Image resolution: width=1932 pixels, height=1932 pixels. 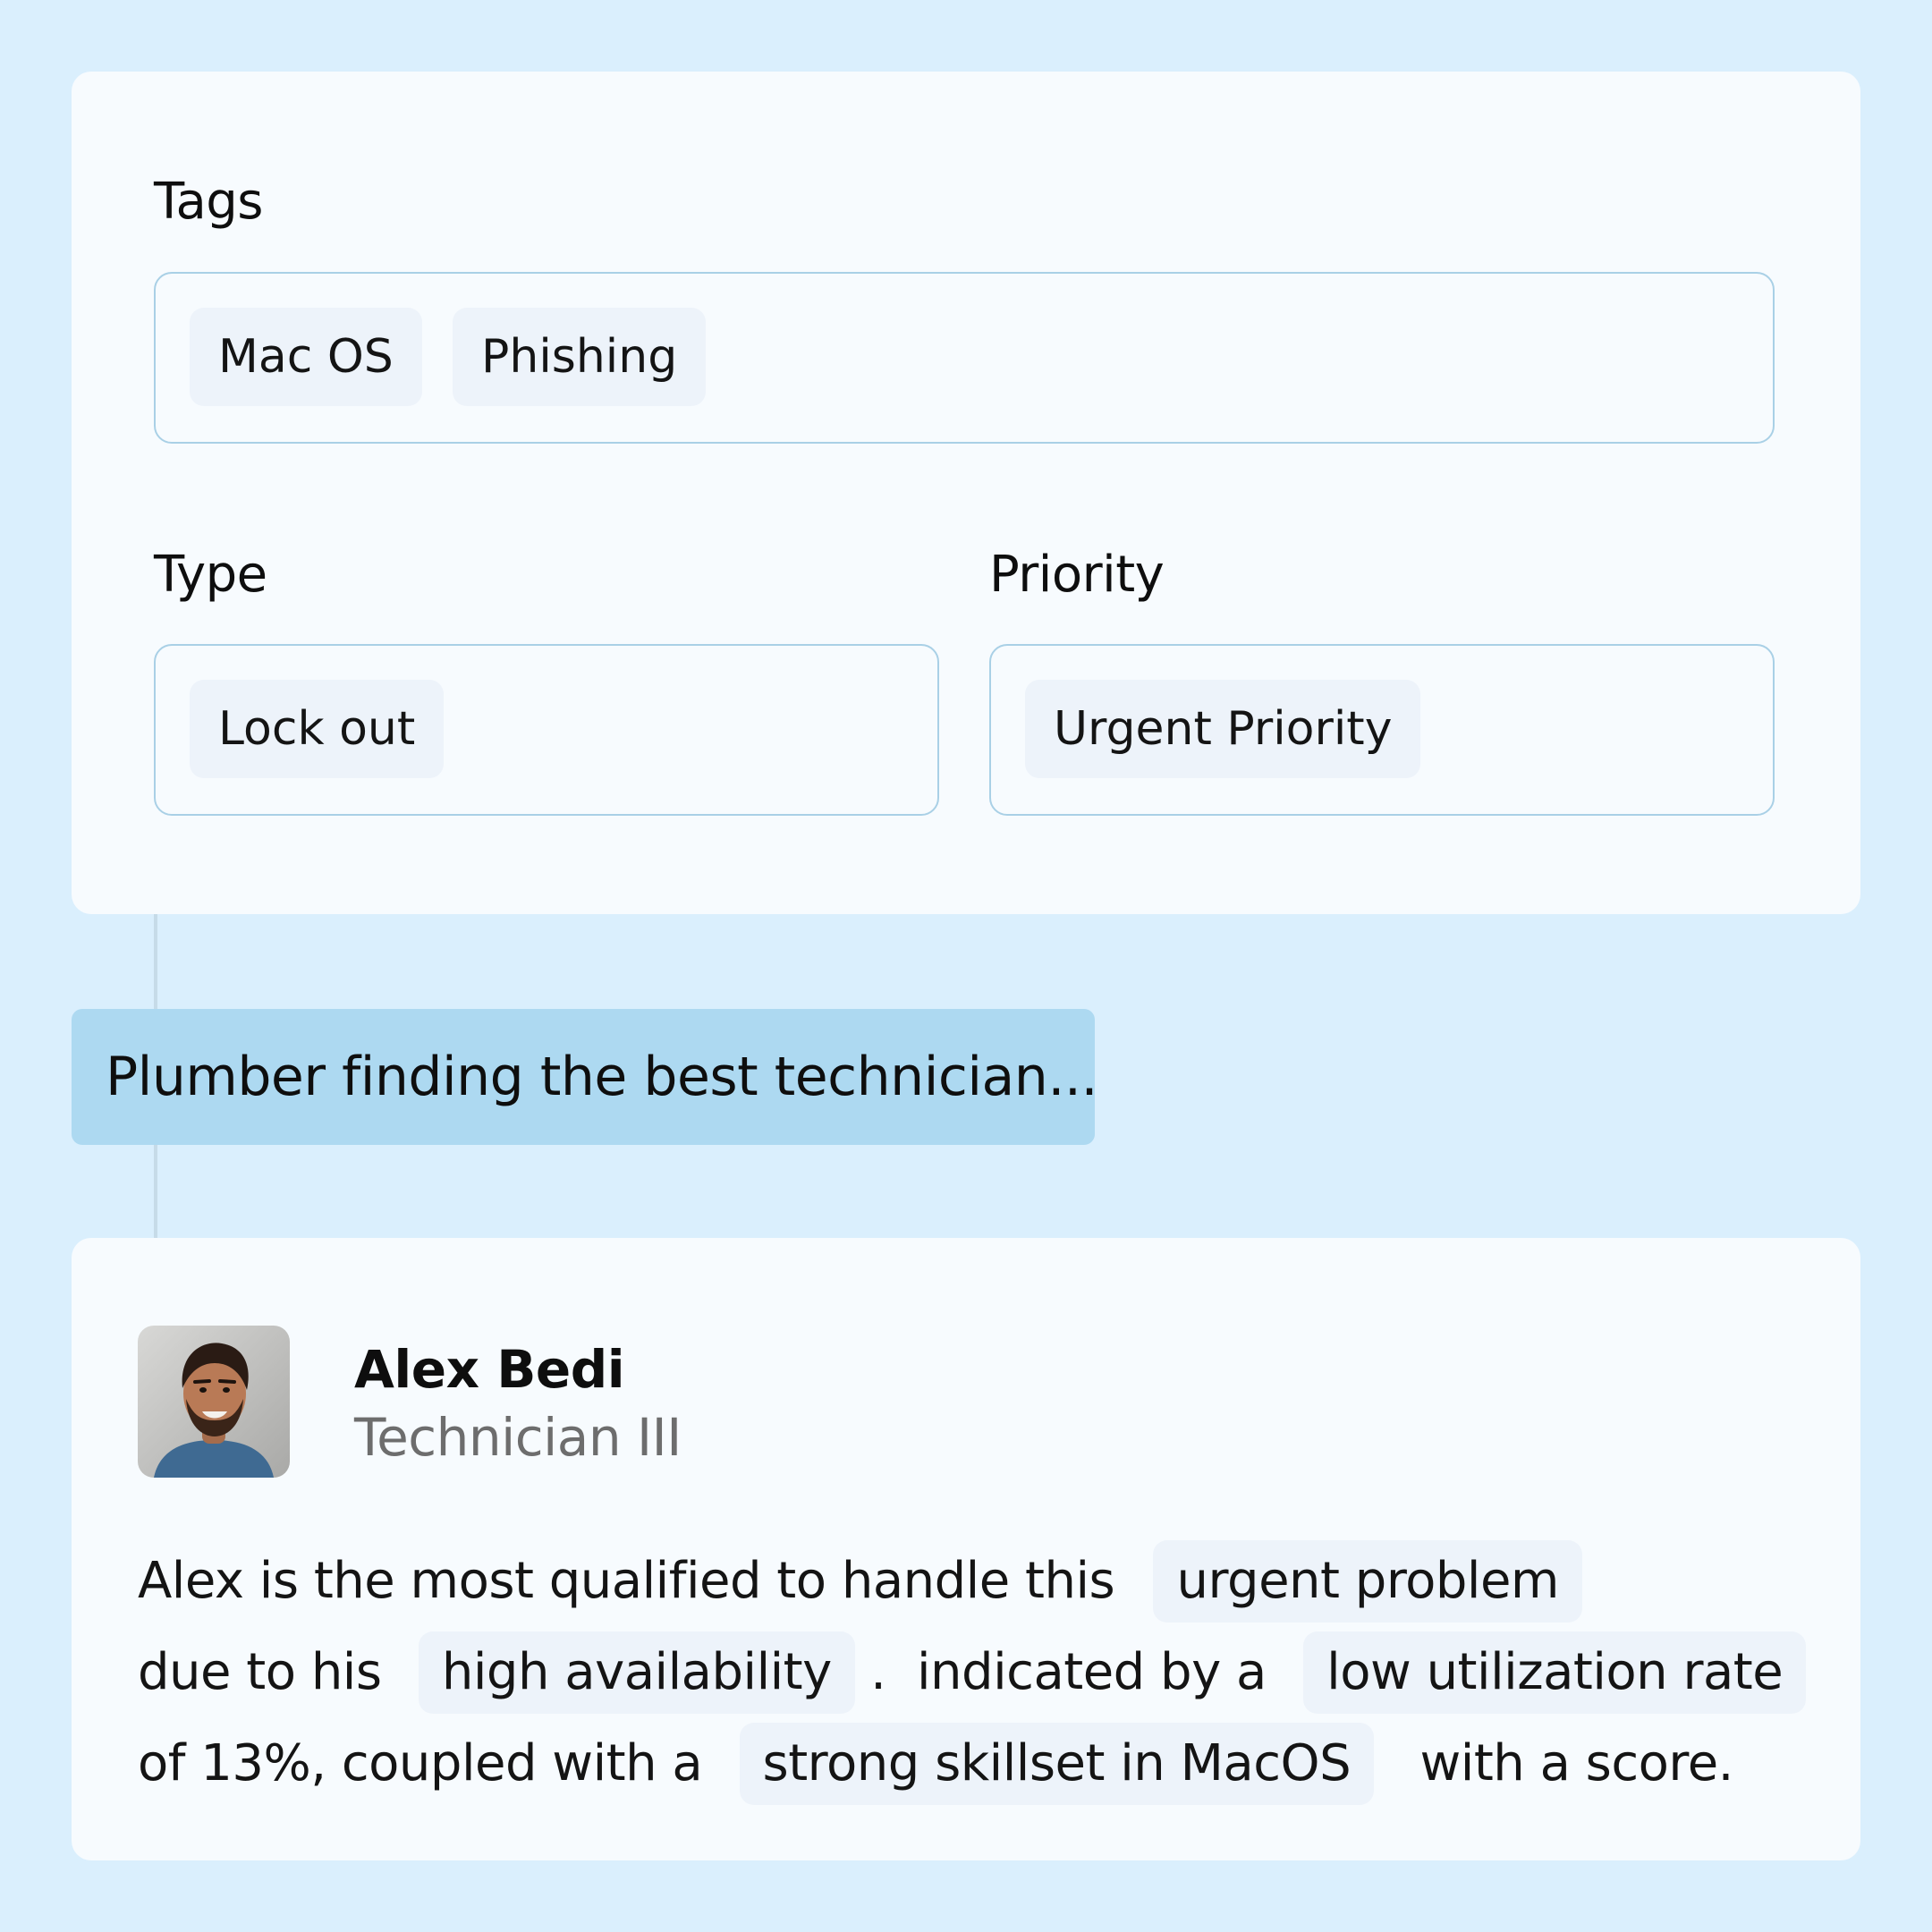 What do you see at coordinates (546, 730) in the screenshot?
I see `type-field: Lock out` at bounding box center [546, 730].